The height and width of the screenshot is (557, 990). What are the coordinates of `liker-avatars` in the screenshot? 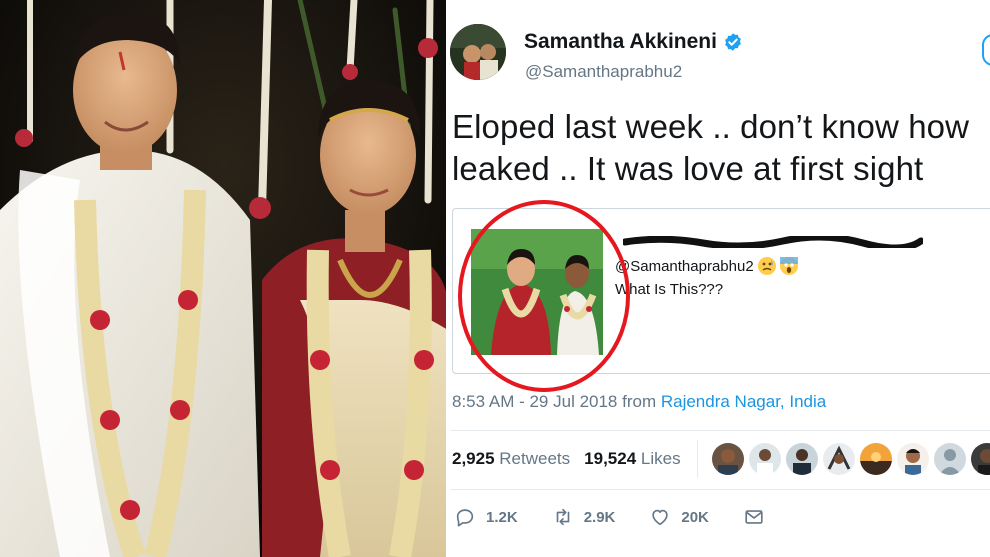 It's located at (851, 459).